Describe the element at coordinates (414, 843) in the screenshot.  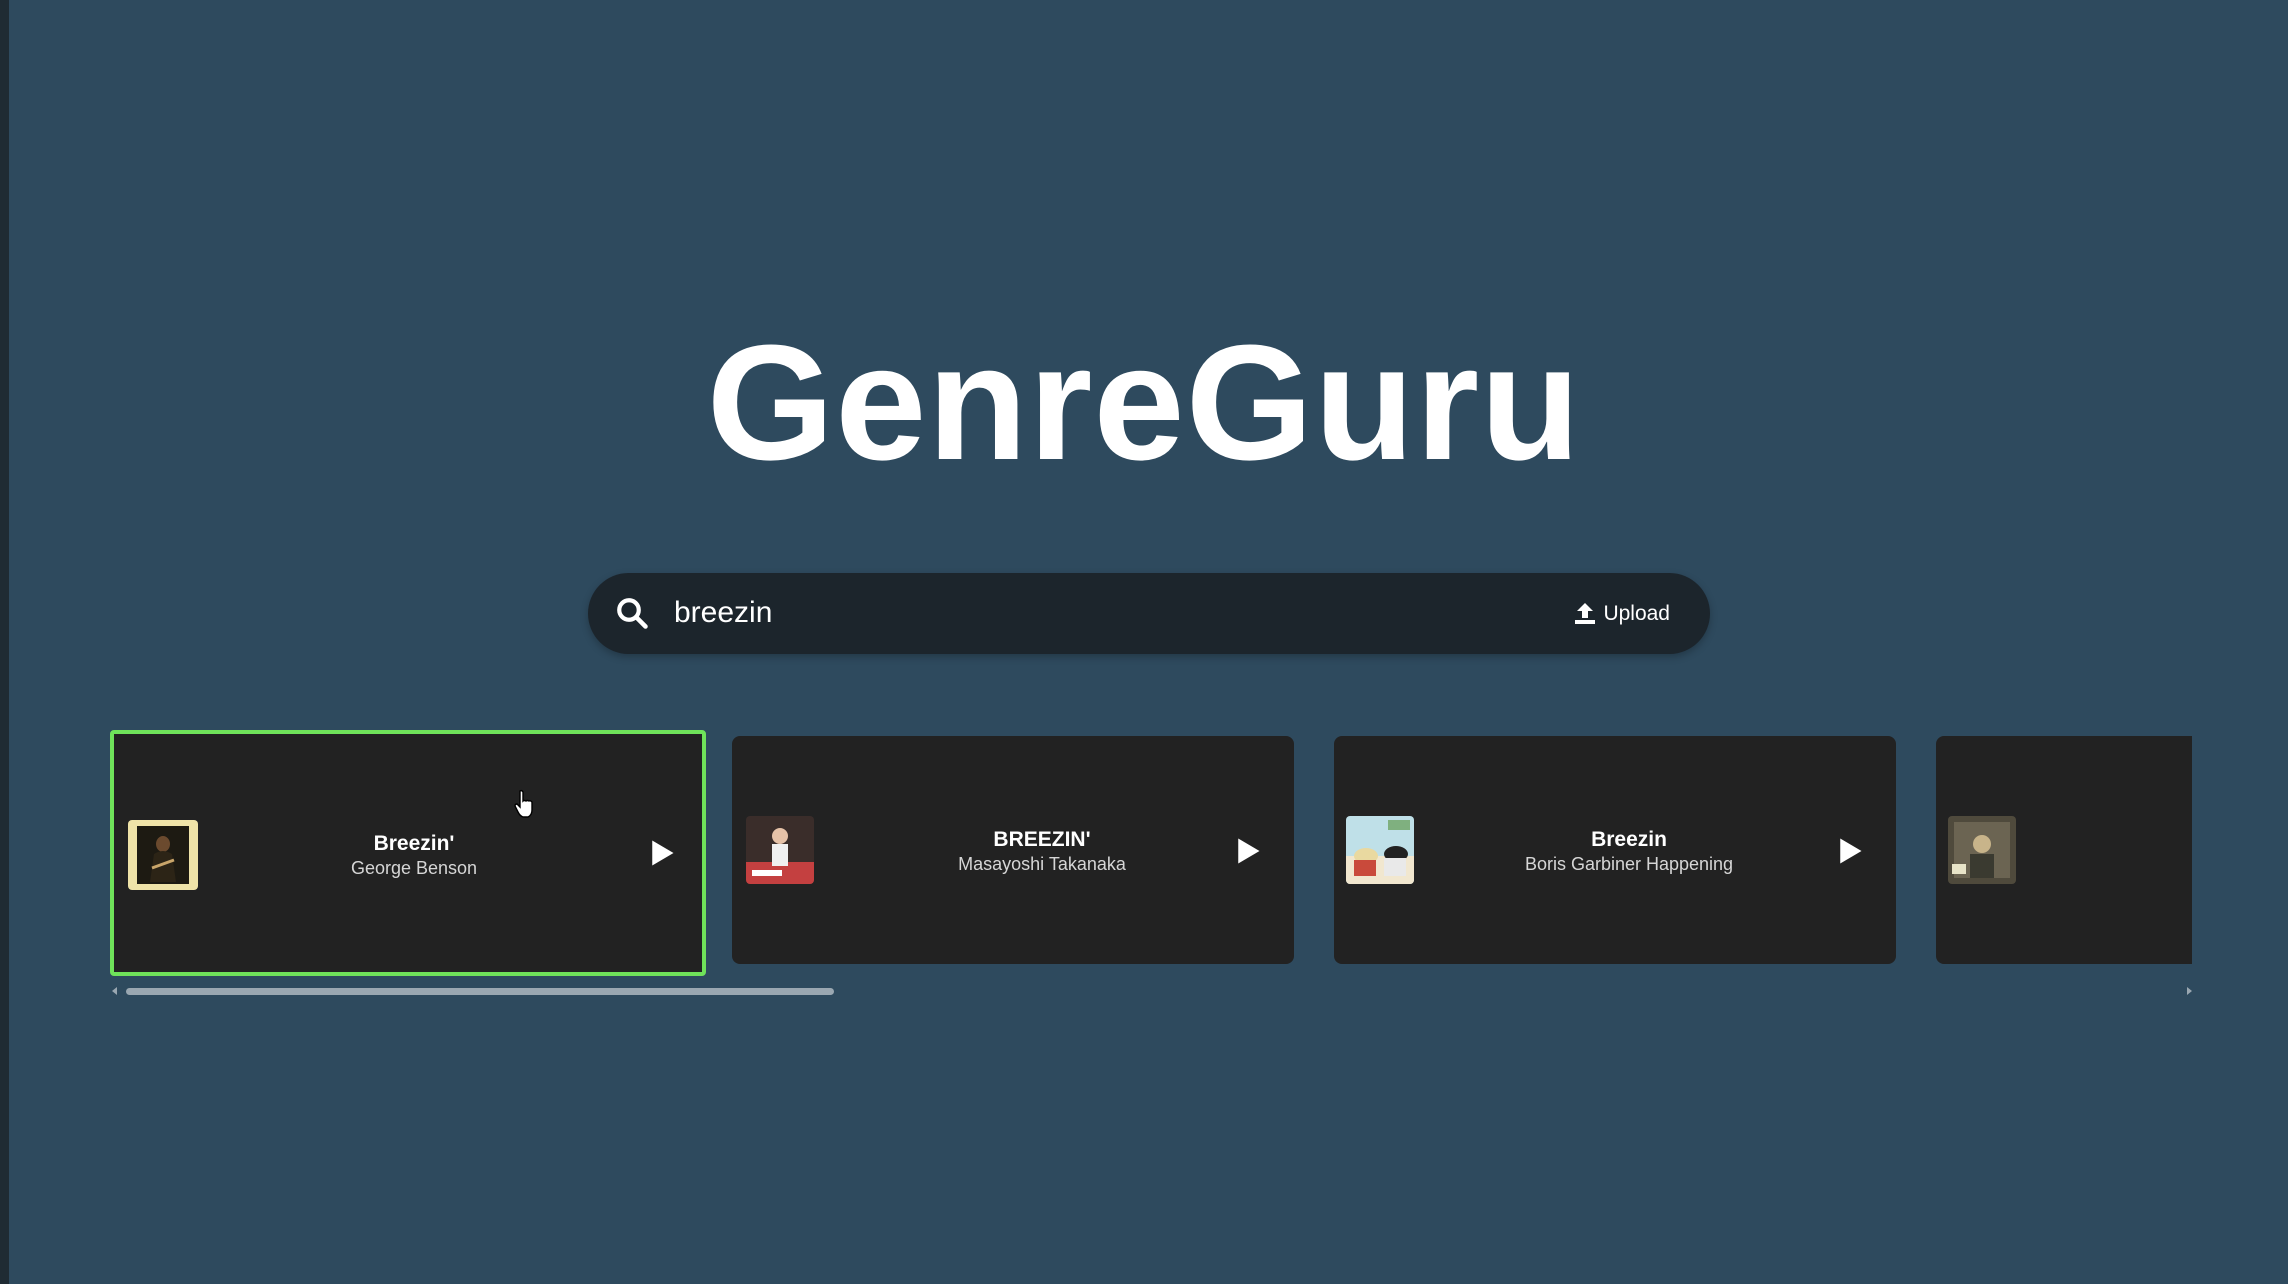
I see `song-title: Breezin'` at that location.